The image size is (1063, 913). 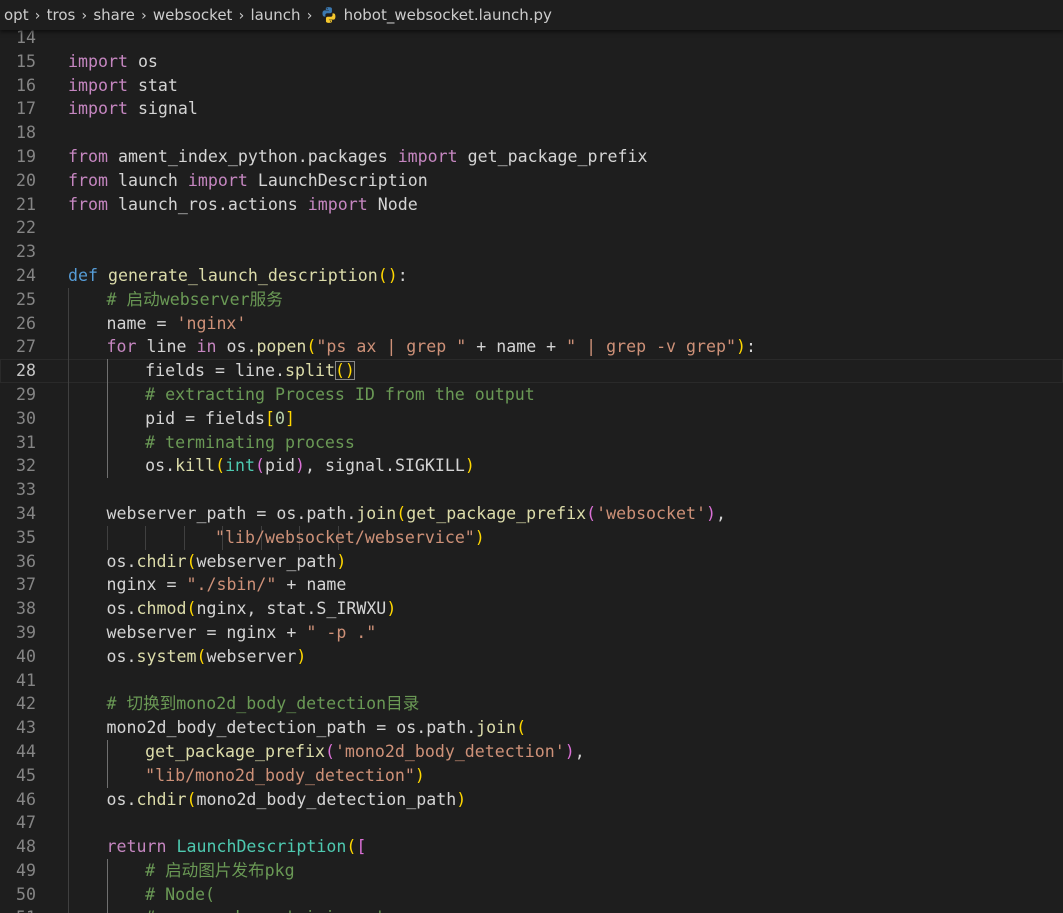 I want to click on code-line: 39 webserver = nginx + " -p .", so click(x=531, y=632).